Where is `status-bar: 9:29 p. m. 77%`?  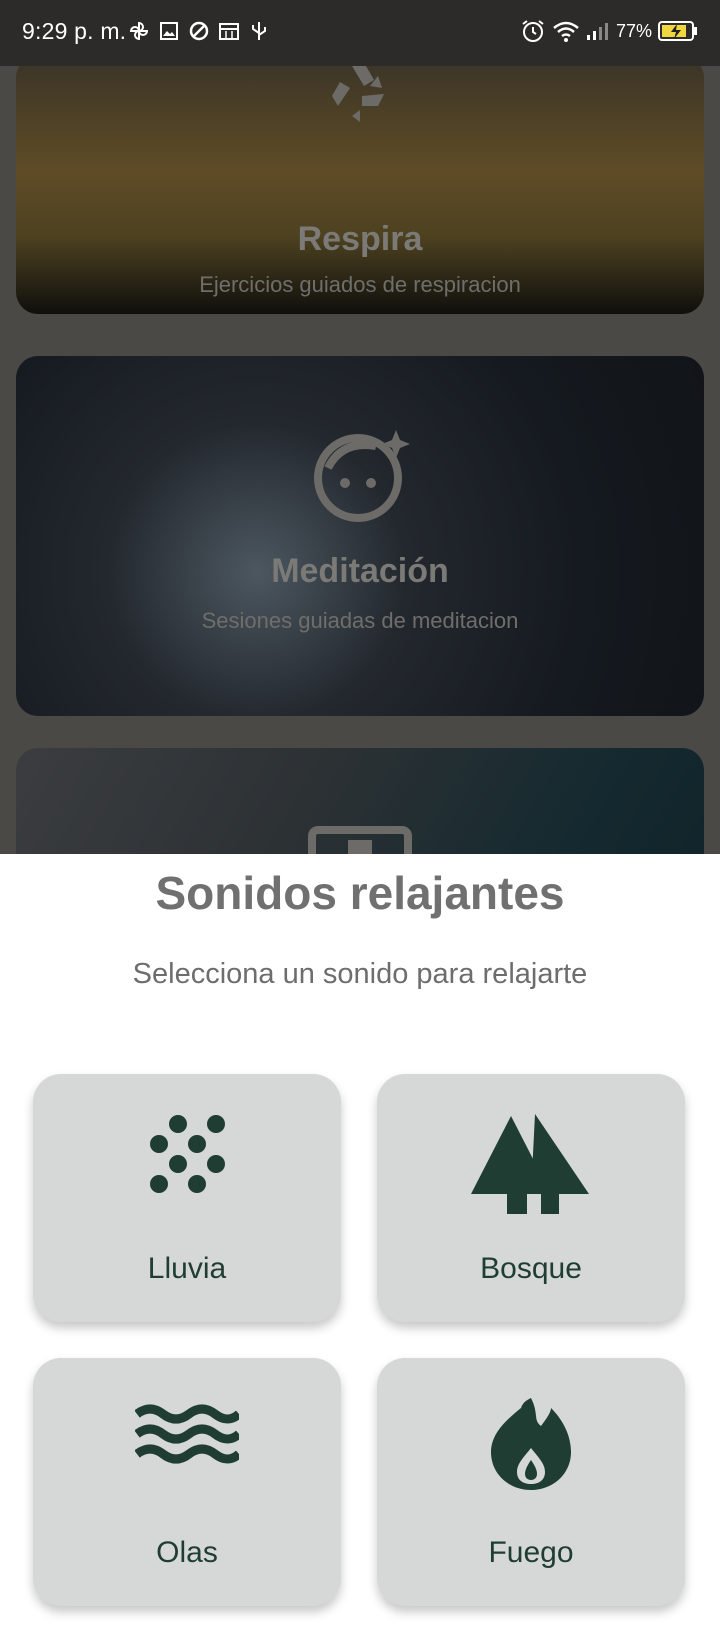
status-bar: 9:29 p. m. 77% is located at coordinates (360, 33).